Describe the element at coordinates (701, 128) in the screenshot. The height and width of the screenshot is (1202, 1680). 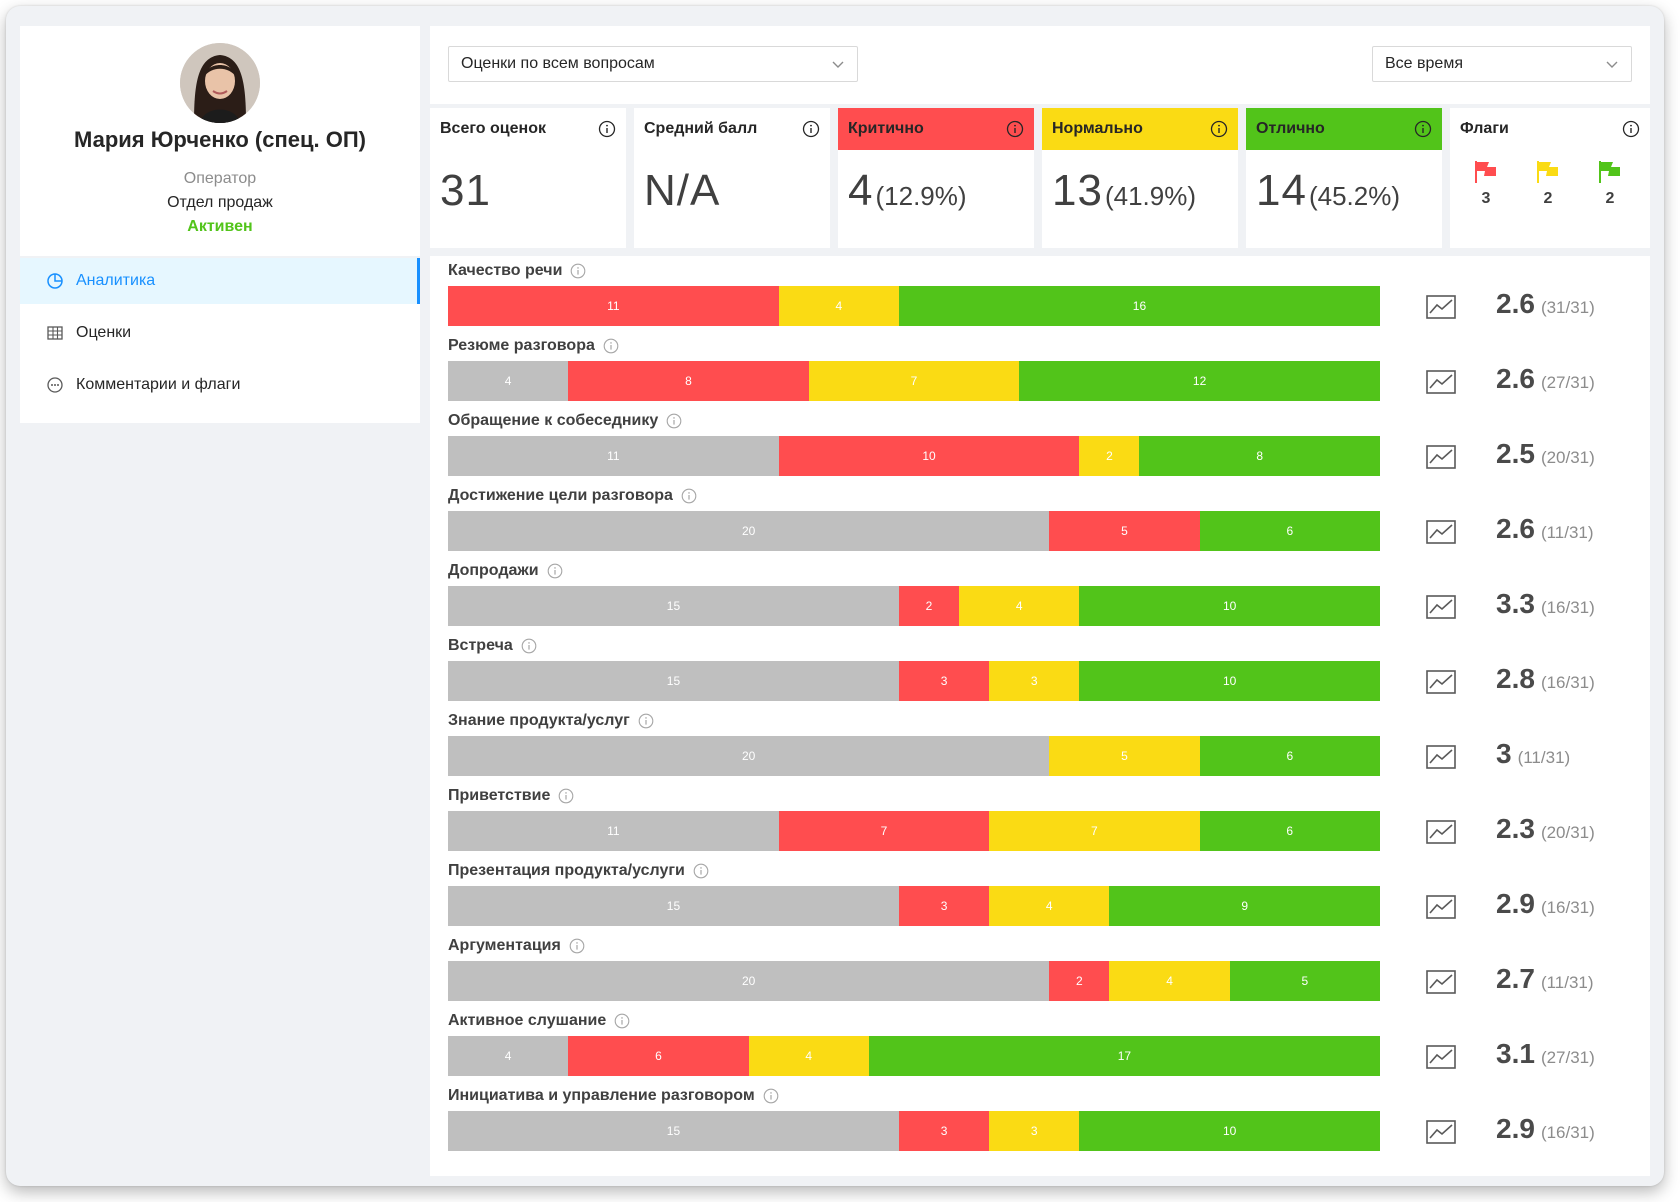
I see `stat-label: Средний балл` at that location.